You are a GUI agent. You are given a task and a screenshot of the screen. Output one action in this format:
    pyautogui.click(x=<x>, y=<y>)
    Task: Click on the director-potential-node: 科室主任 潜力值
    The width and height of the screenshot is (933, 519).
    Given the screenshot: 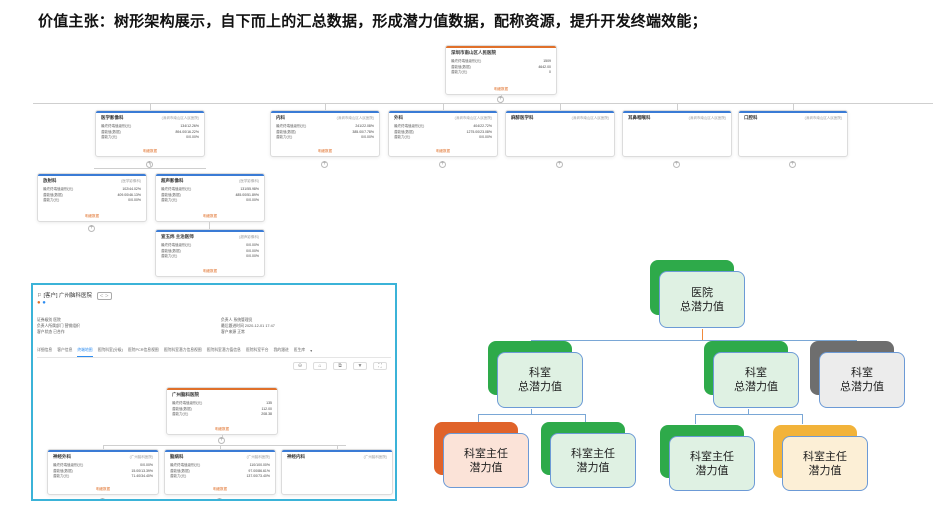 What is the action you would take?
    pyautogui.click(x=482, y=455)
    